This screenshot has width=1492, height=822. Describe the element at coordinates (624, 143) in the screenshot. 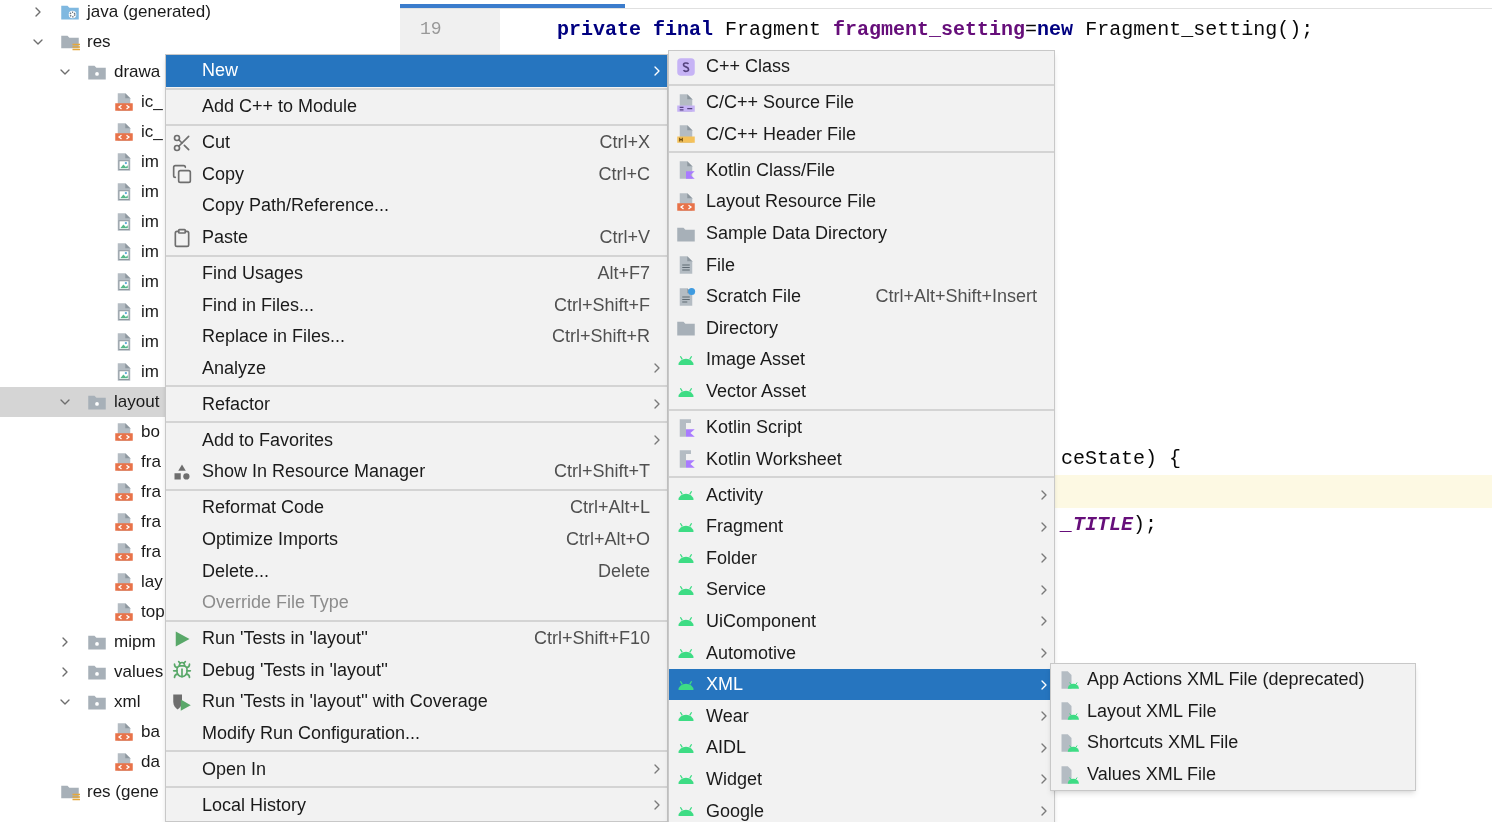

I see `shortcut-label: Ctrl+X` at that location.